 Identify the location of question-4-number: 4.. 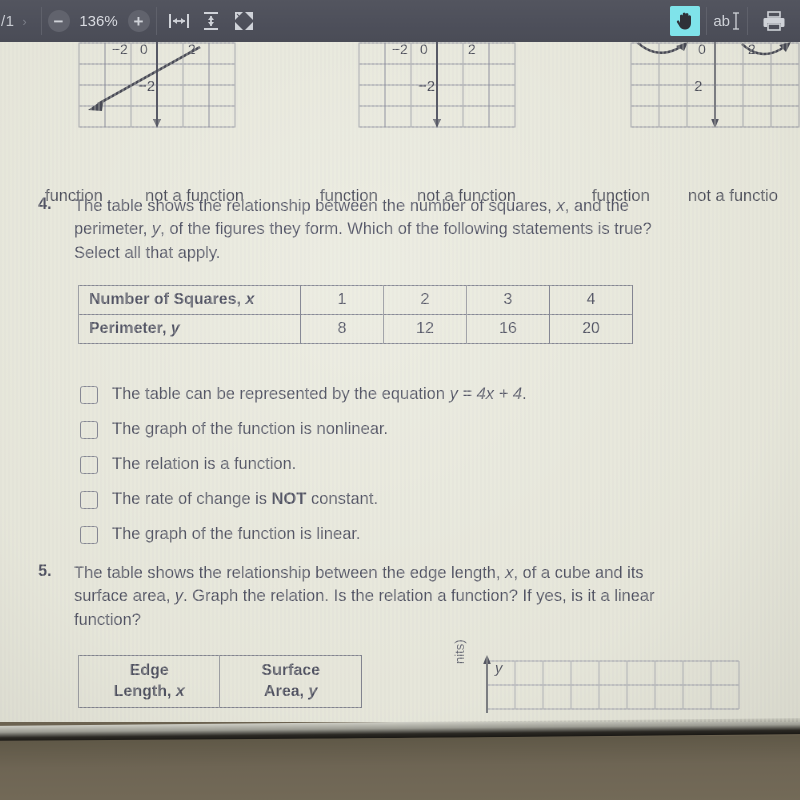
(45, 204).